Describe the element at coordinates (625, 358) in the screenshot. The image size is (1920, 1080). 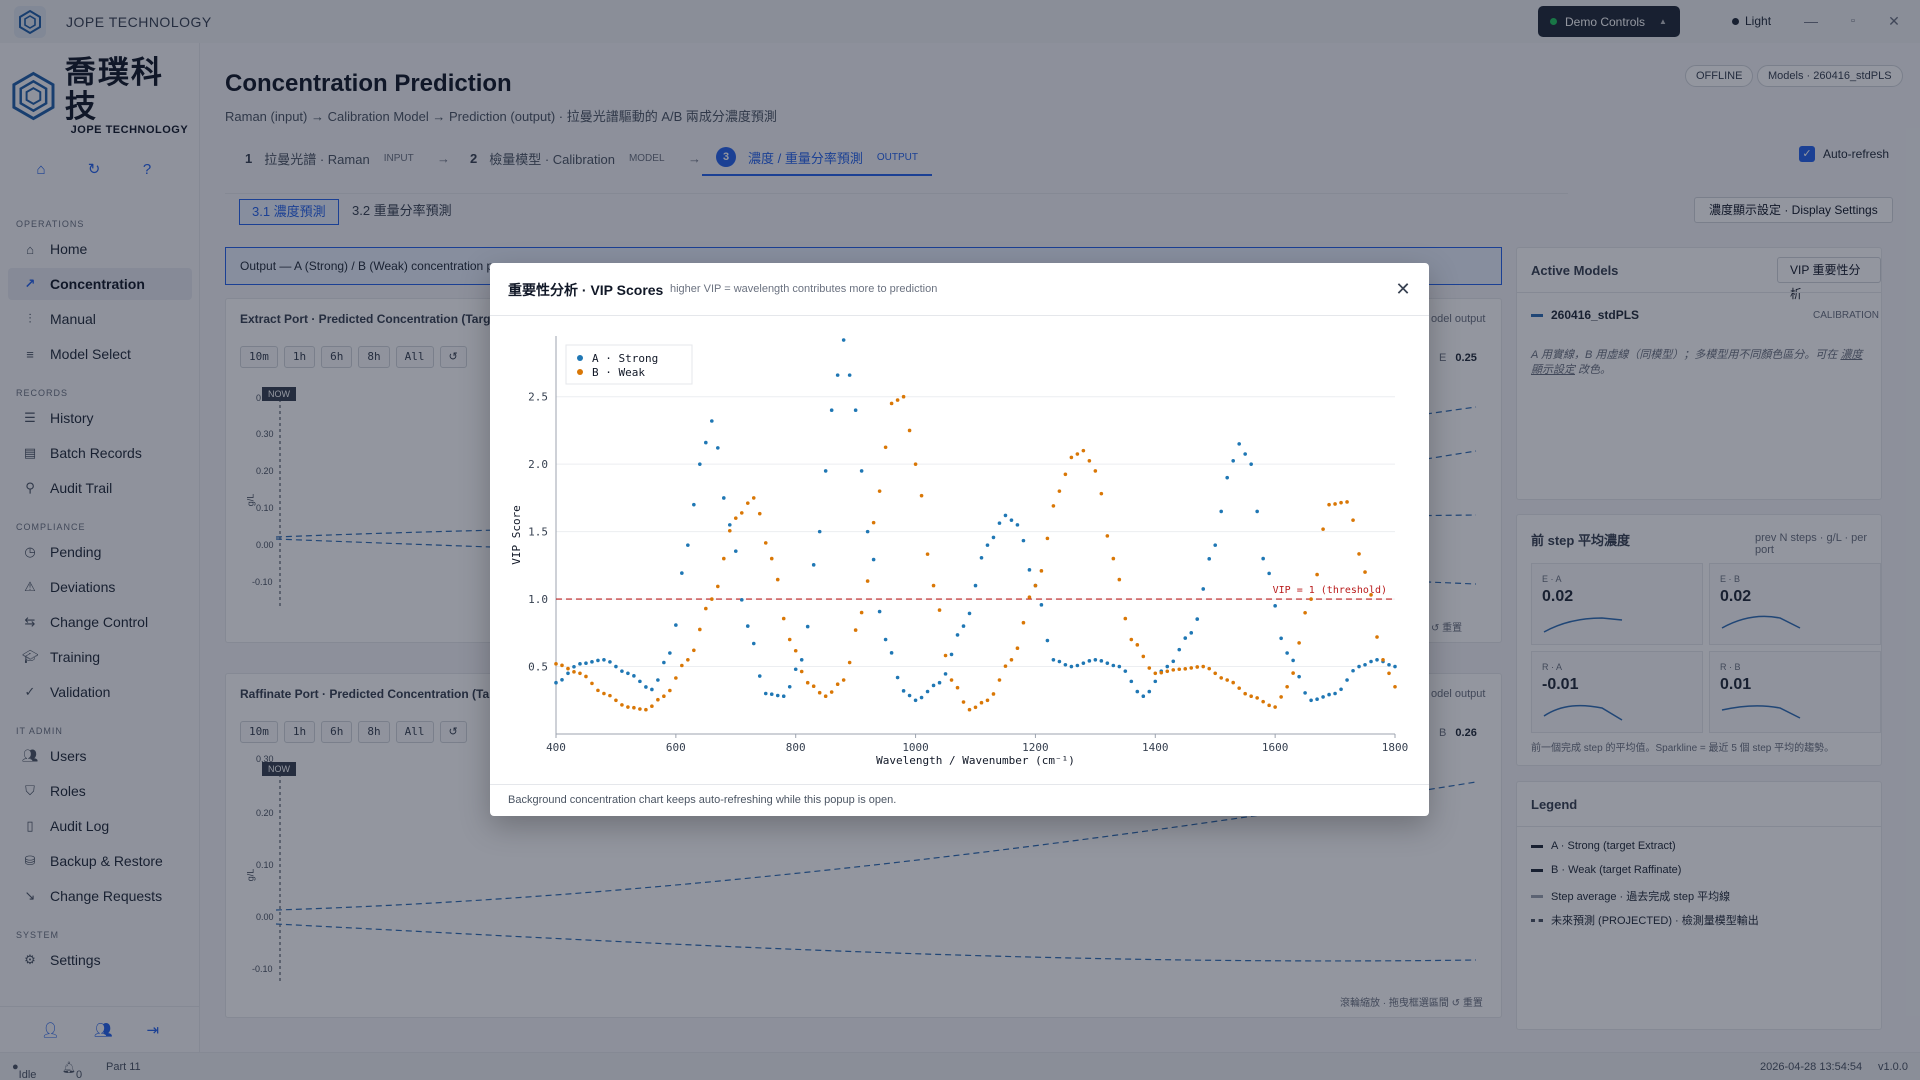
I see `legend-label: A · Strong` at that location.